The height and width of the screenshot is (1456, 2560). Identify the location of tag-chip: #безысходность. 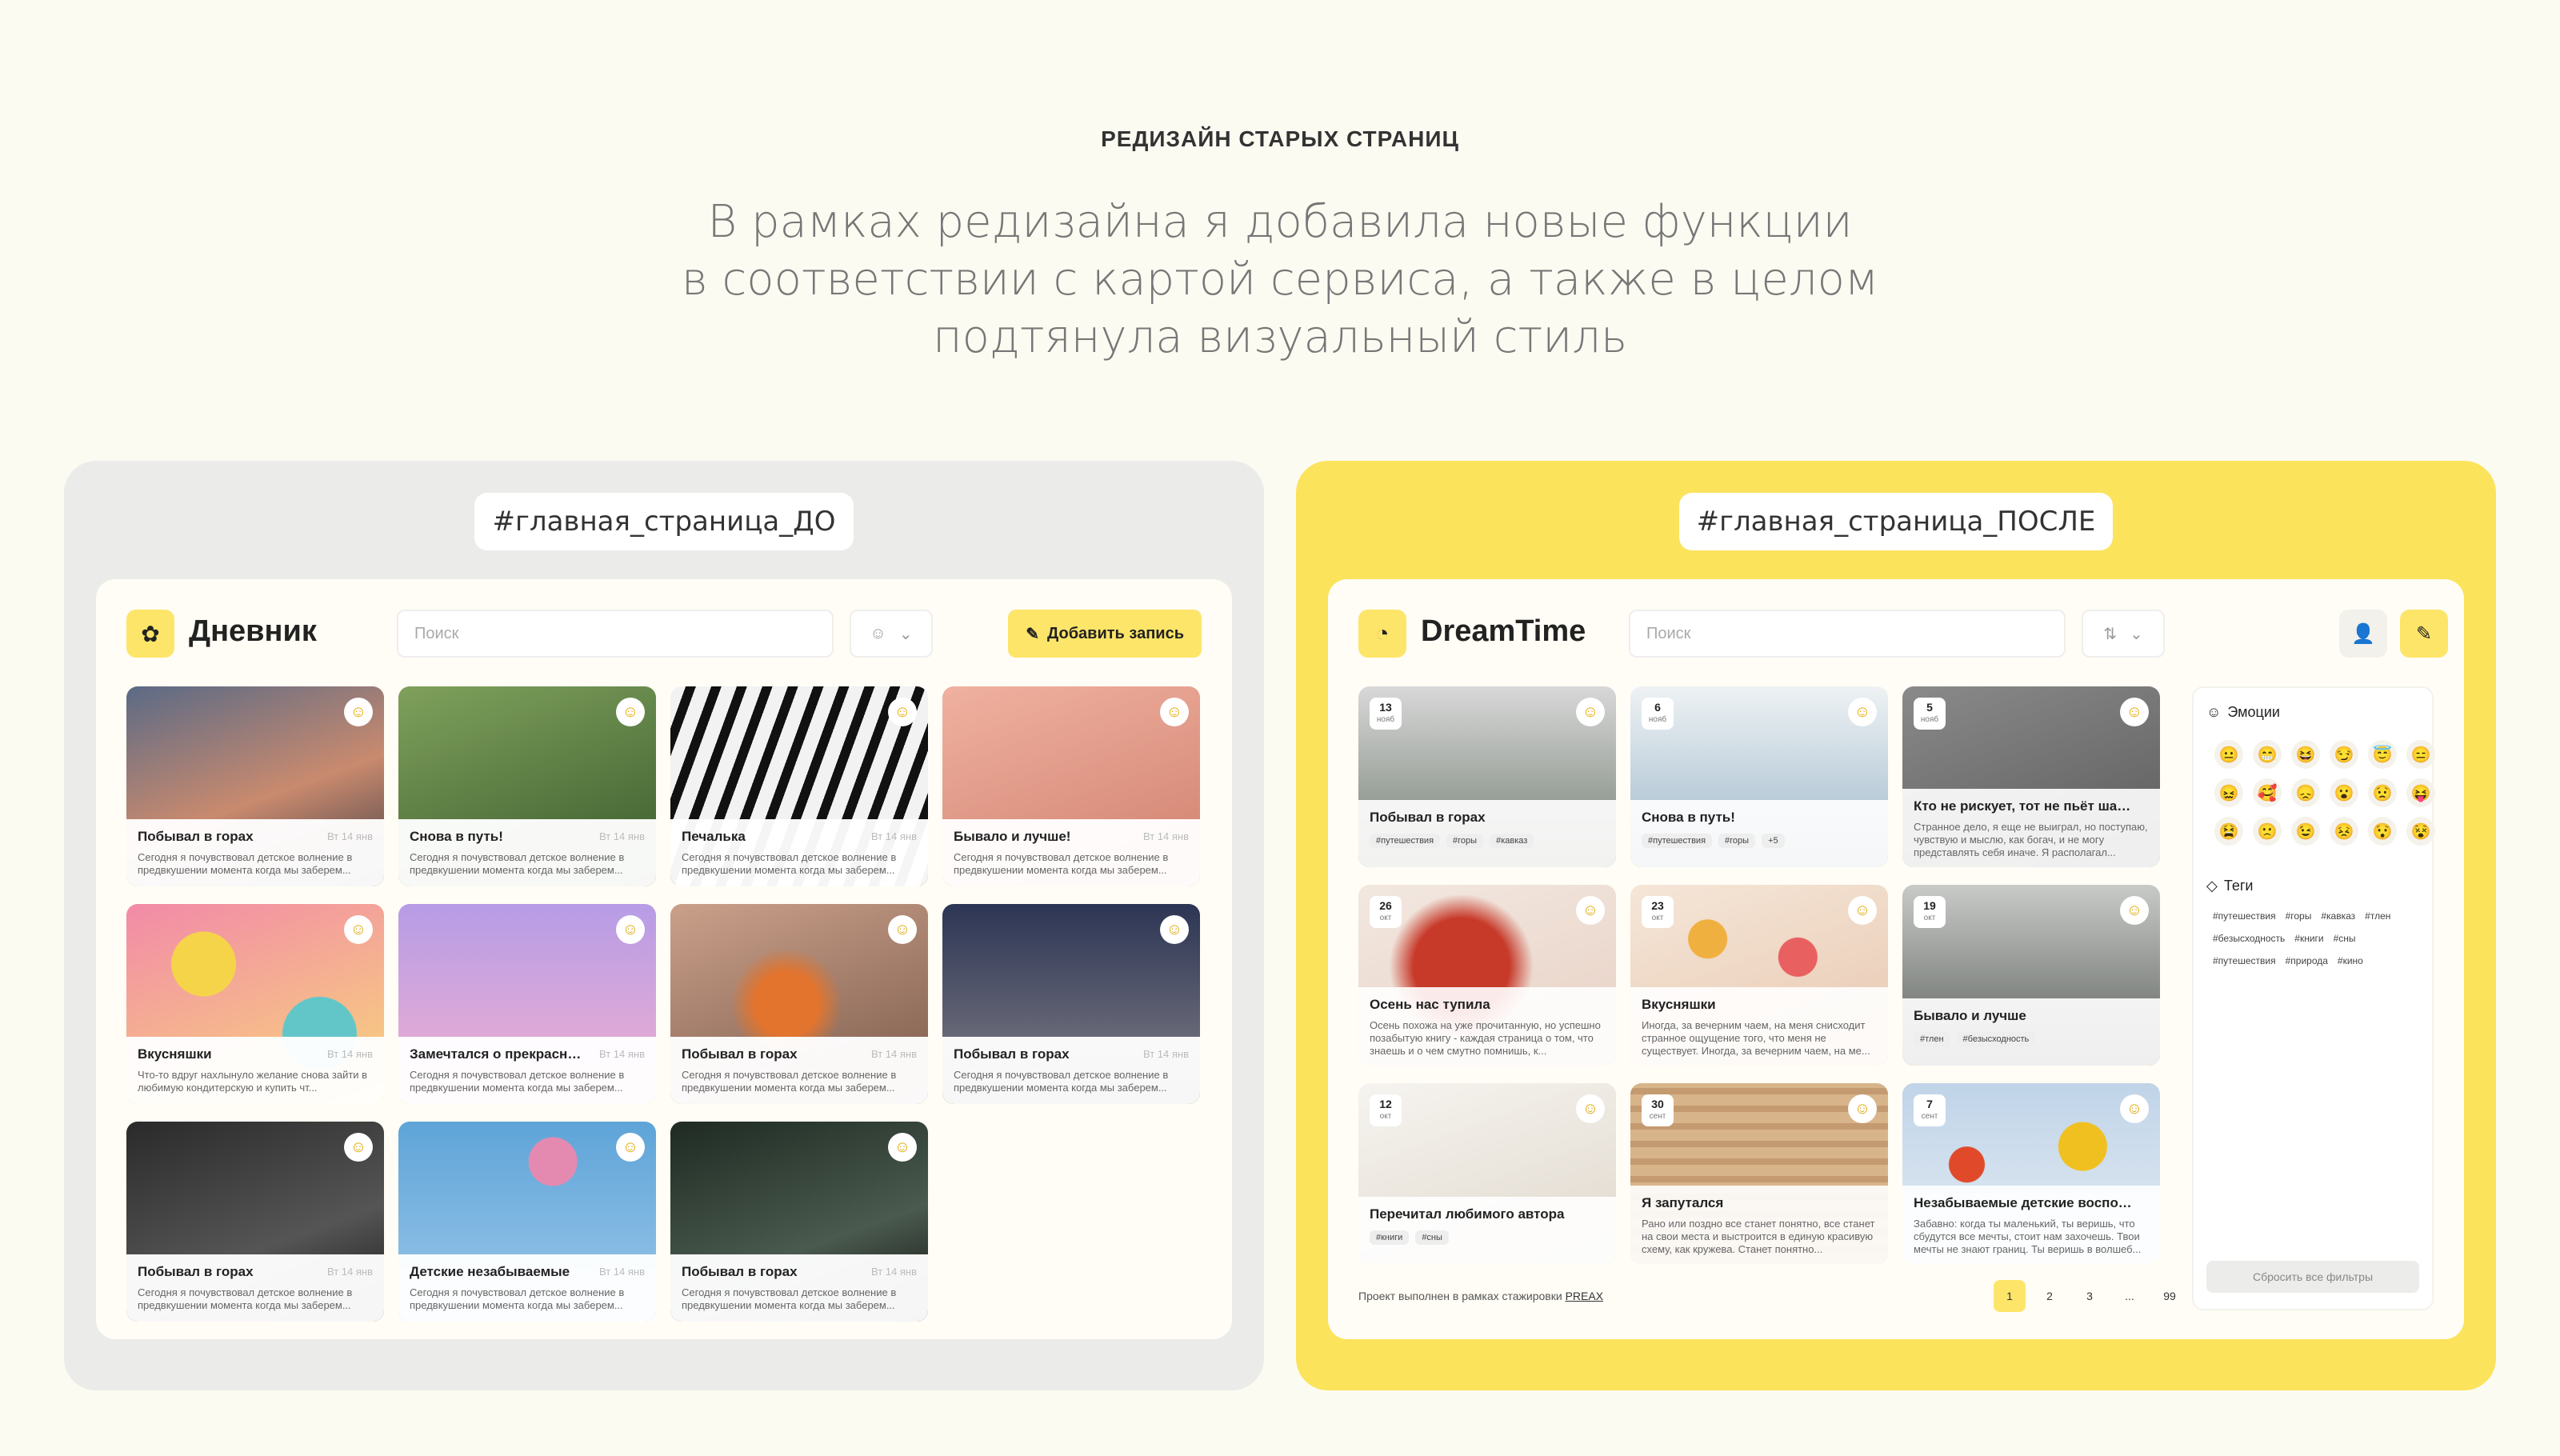
(1996, 1039).